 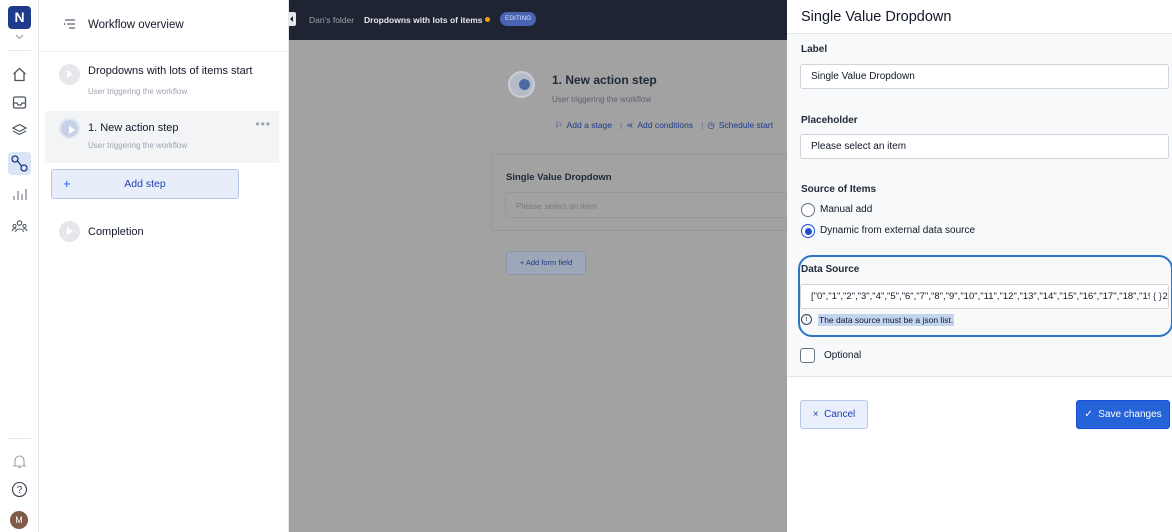 I want to click on layers-icon, so click(x=19, y=130).